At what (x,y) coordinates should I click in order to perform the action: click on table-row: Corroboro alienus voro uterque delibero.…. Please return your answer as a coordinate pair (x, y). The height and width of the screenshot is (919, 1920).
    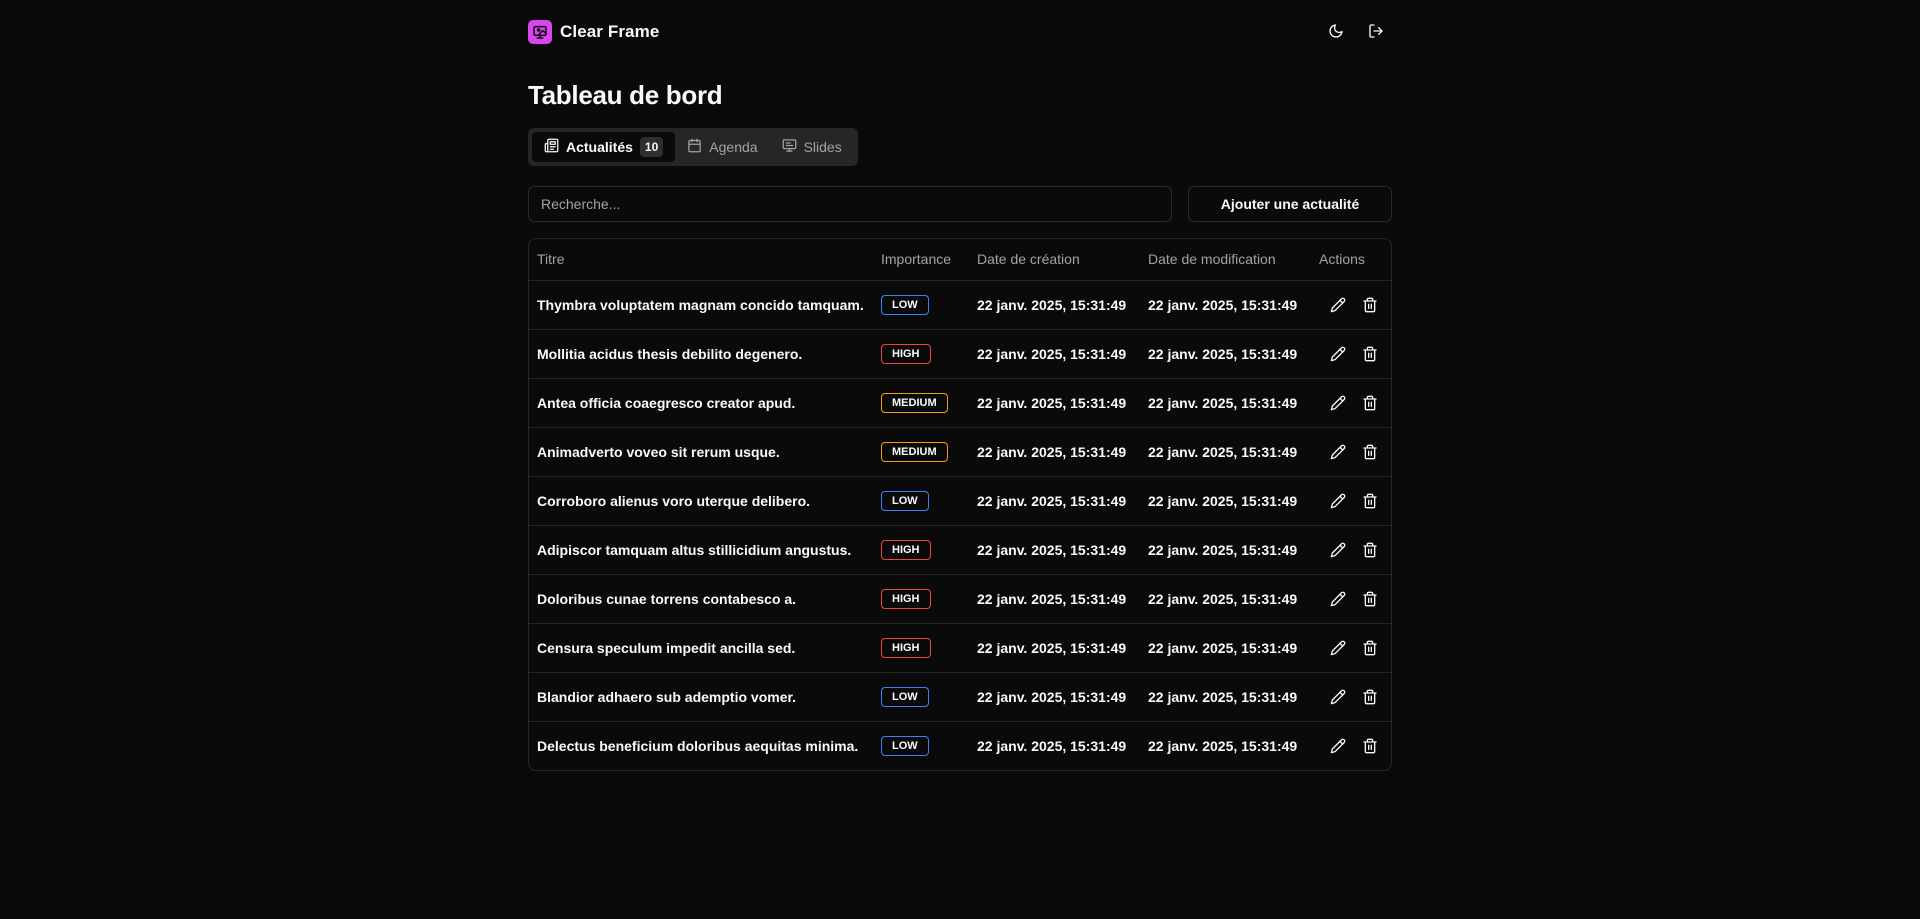
    Looking at the image, I should click on (960, 501).